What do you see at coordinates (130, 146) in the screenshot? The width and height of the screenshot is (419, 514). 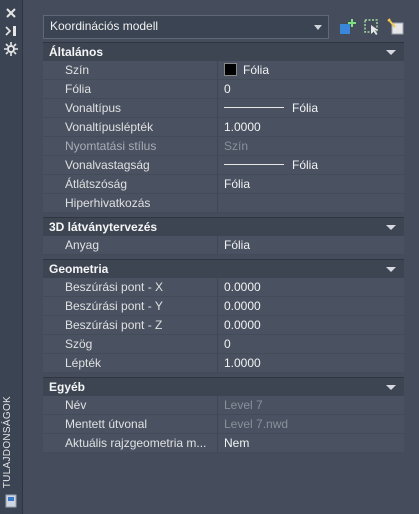 I see `property-label: Nyomtatási stílus` at bounding box center [130, 146].